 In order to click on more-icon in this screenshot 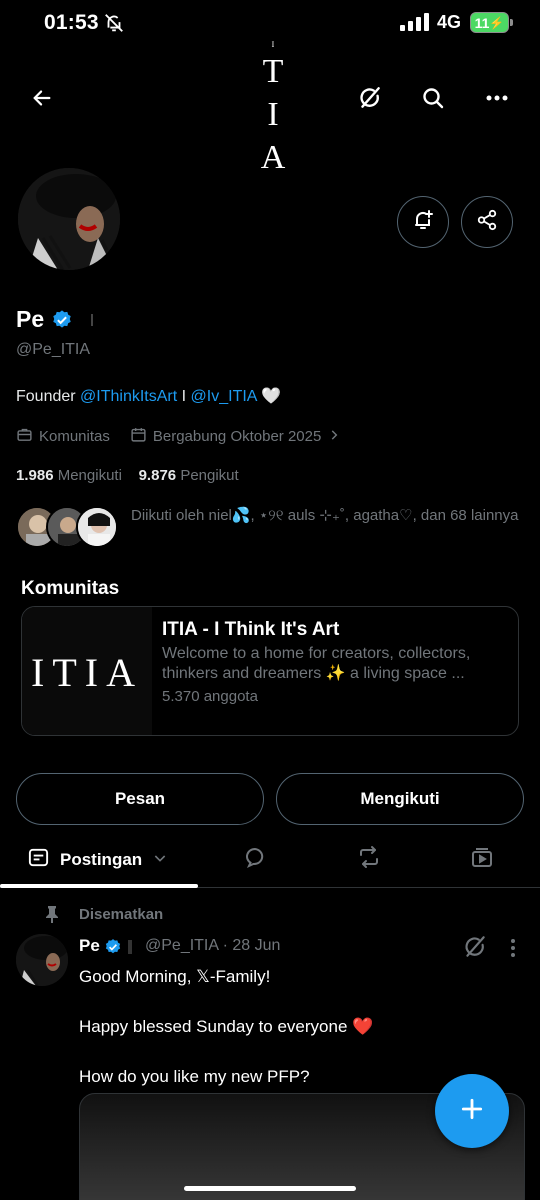, I will do `click(497, 98)`.